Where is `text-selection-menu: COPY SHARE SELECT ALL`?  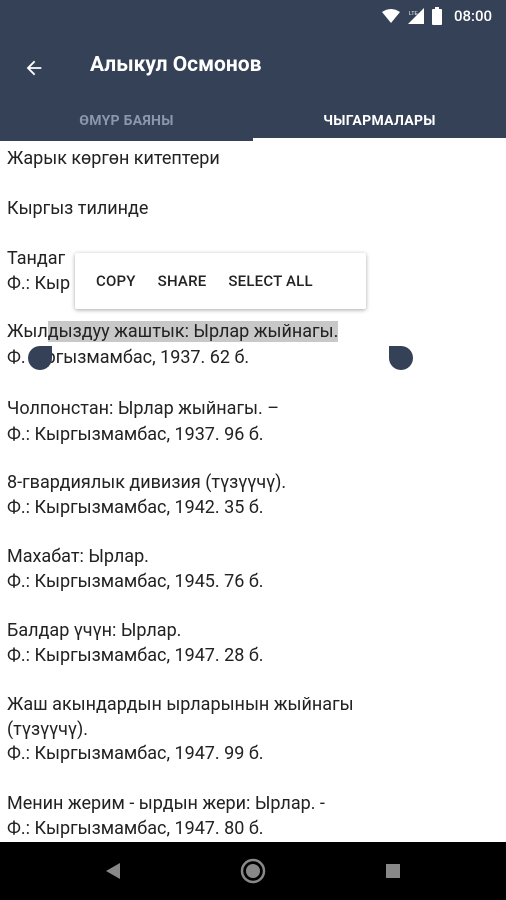
text-selection-menu: COPY SHARE SELECT ALL is located at coordinates (220, 281).